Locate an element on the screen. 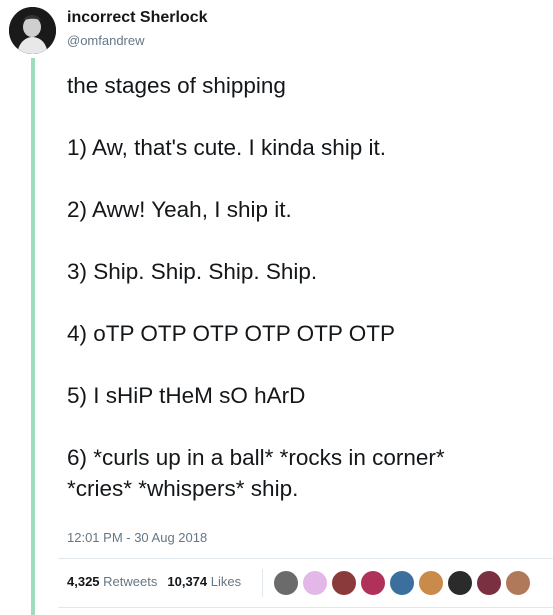  stats-separator is located at coordinates (262, 583).